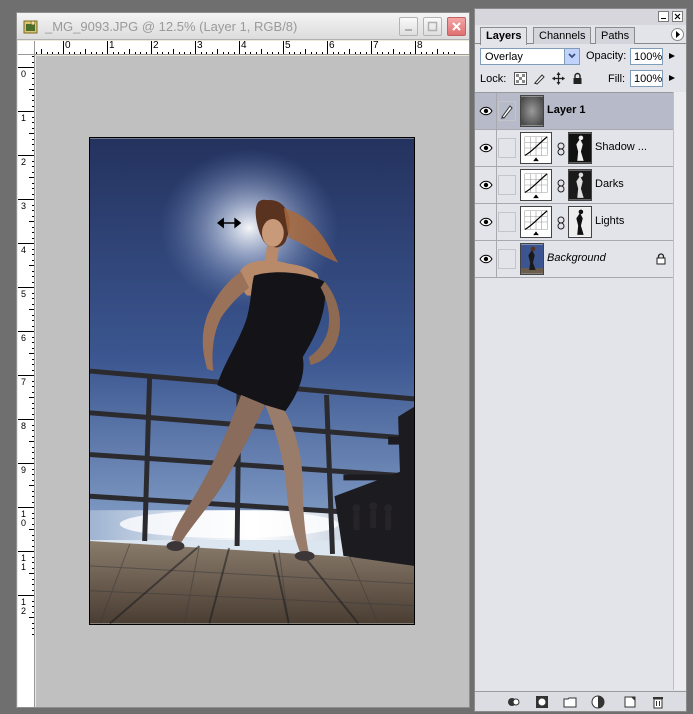 This screenshot has height=714, width=693. What do you see at coordinates (252, 48) in the screenshot?
I see `horizontal-ruler: 0 1 2 3 4 5 6 7 8` at bounding box center [252, 48].